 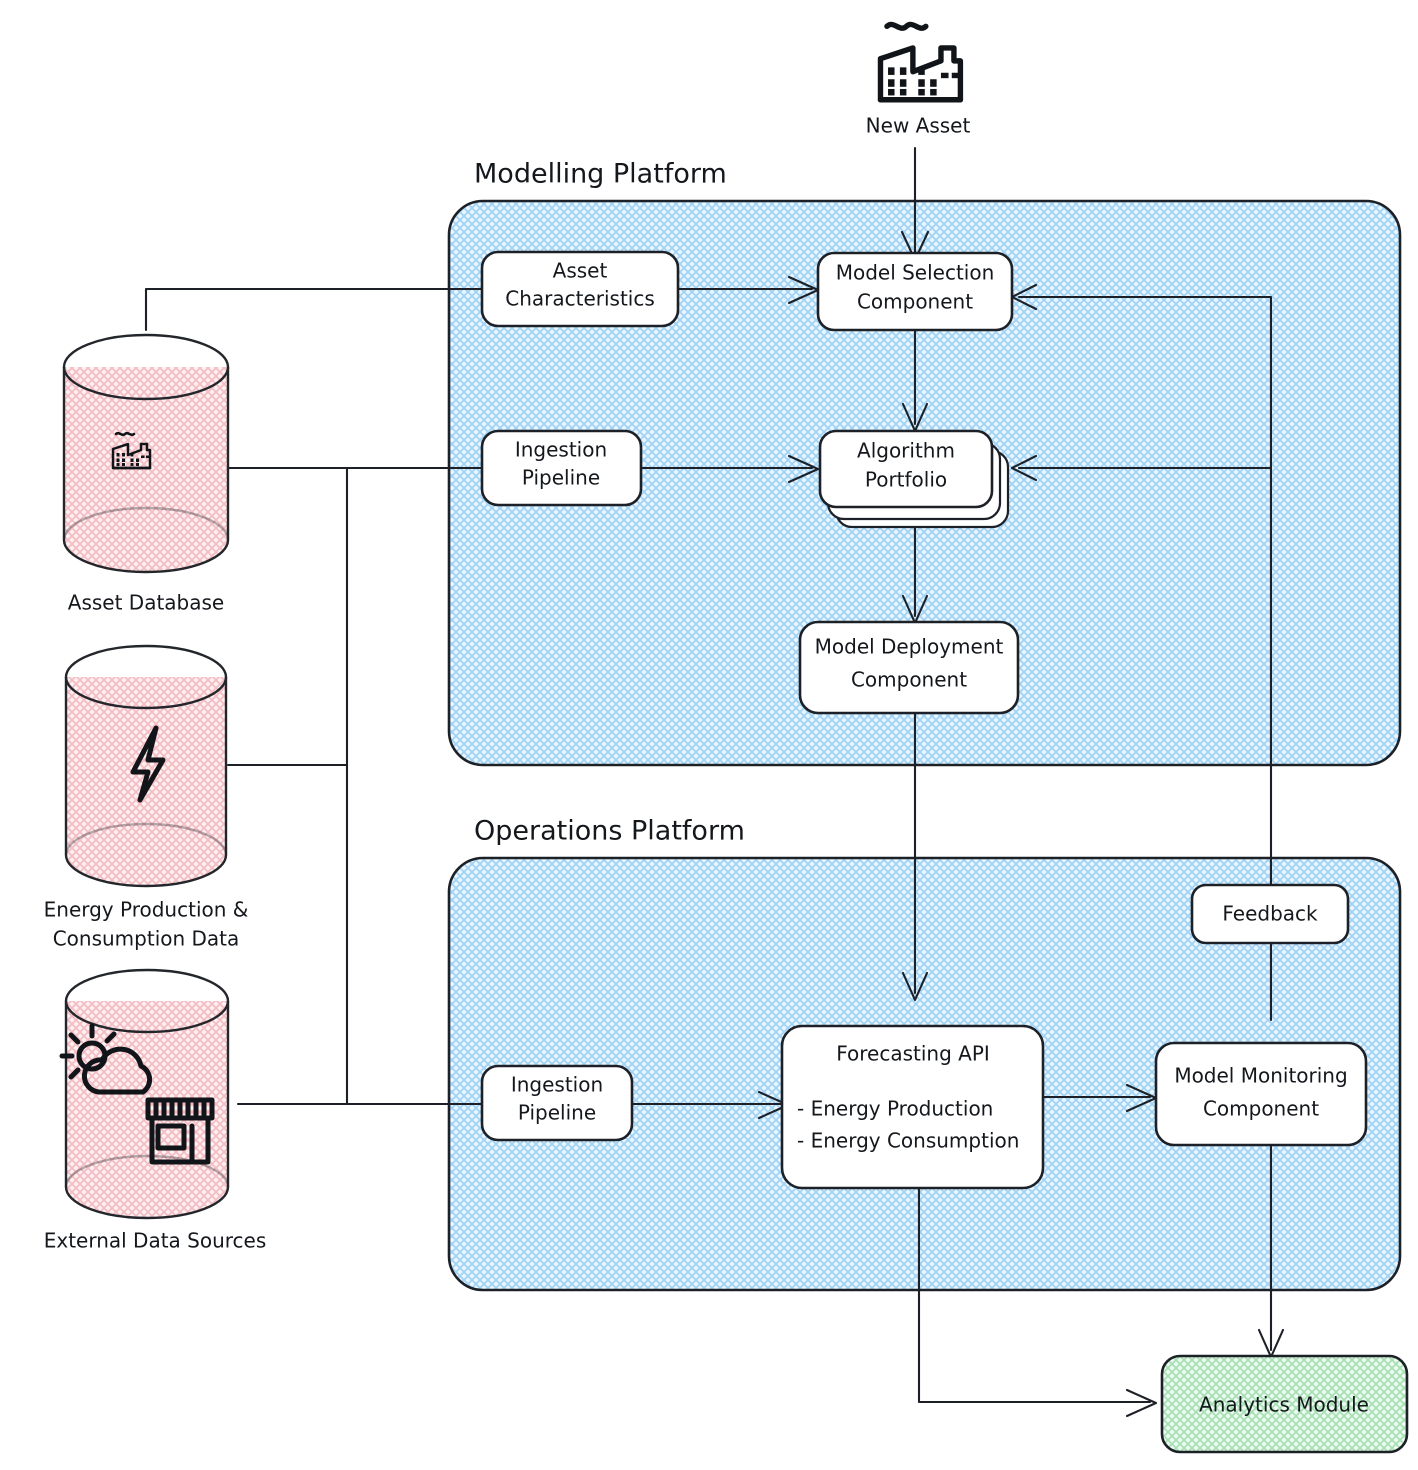 I want to click on ingestion-pipeline-modelling-node: Ingestion Pipeline, so click(x=561, y=468).